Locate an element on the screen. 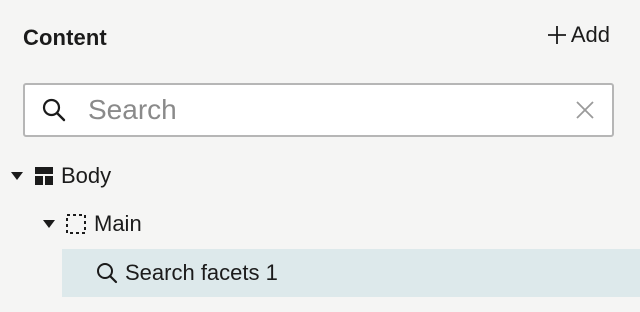 This screenshot has height=312, width=640. tree-item-label: Body is located at coordinates (86, 175).